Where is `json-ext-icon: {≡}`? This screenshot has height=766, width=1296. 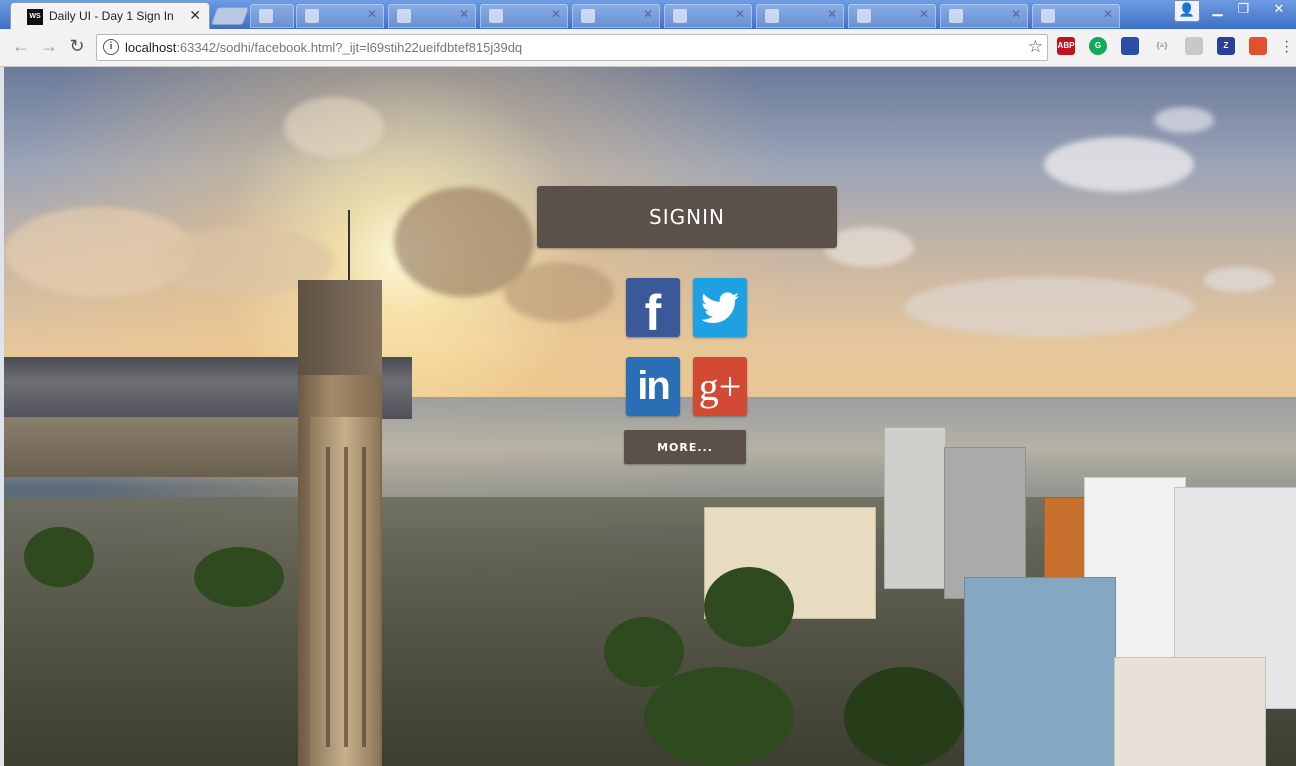
json-ext-icon: {≡} is located at coordinates (1162, 46).